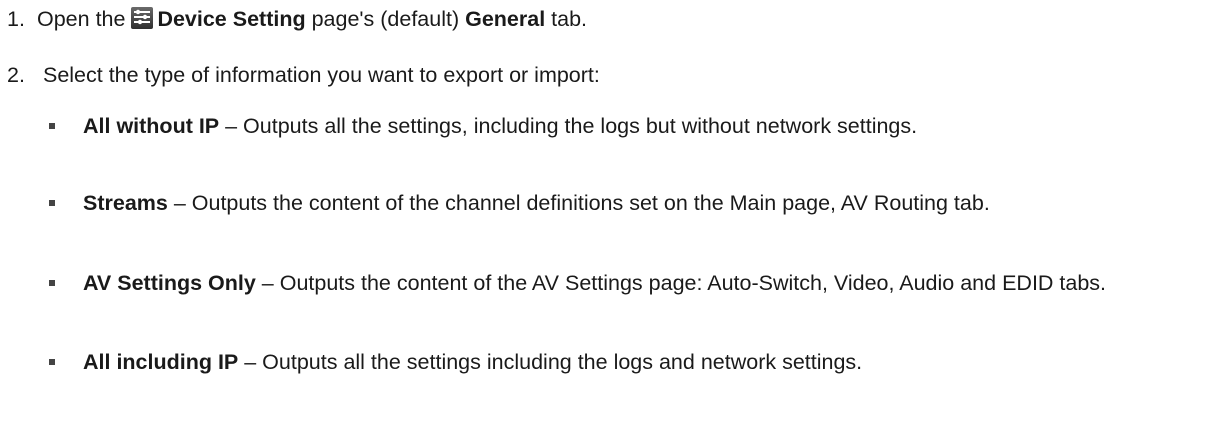  I want to click on option-term: All without IP, so click(151, 126).